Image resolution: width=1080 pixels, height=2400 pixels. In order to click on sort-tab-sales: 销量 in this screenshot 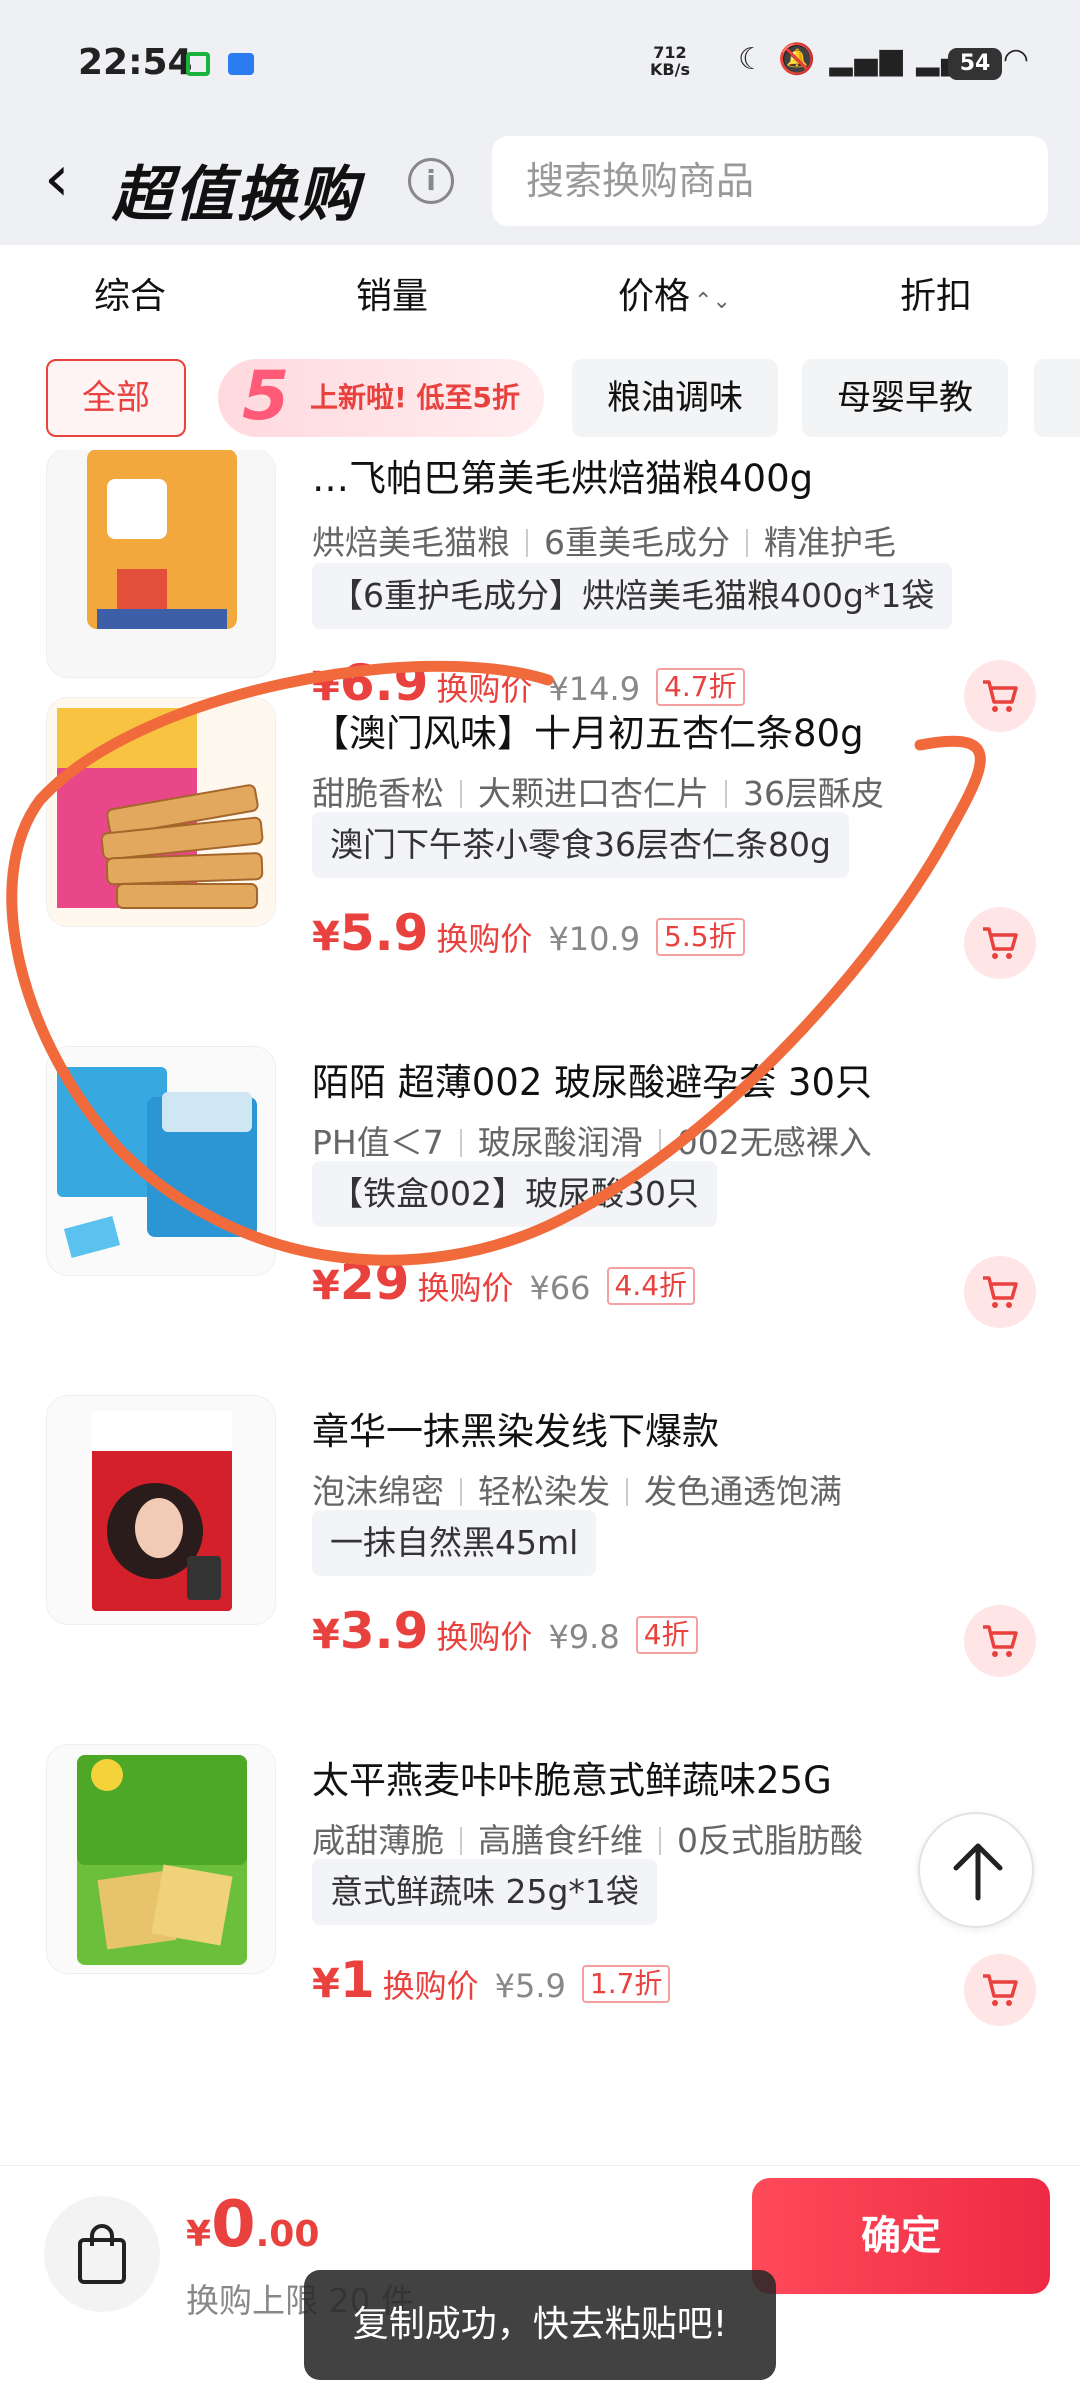, I will do `click(392, 293)`.